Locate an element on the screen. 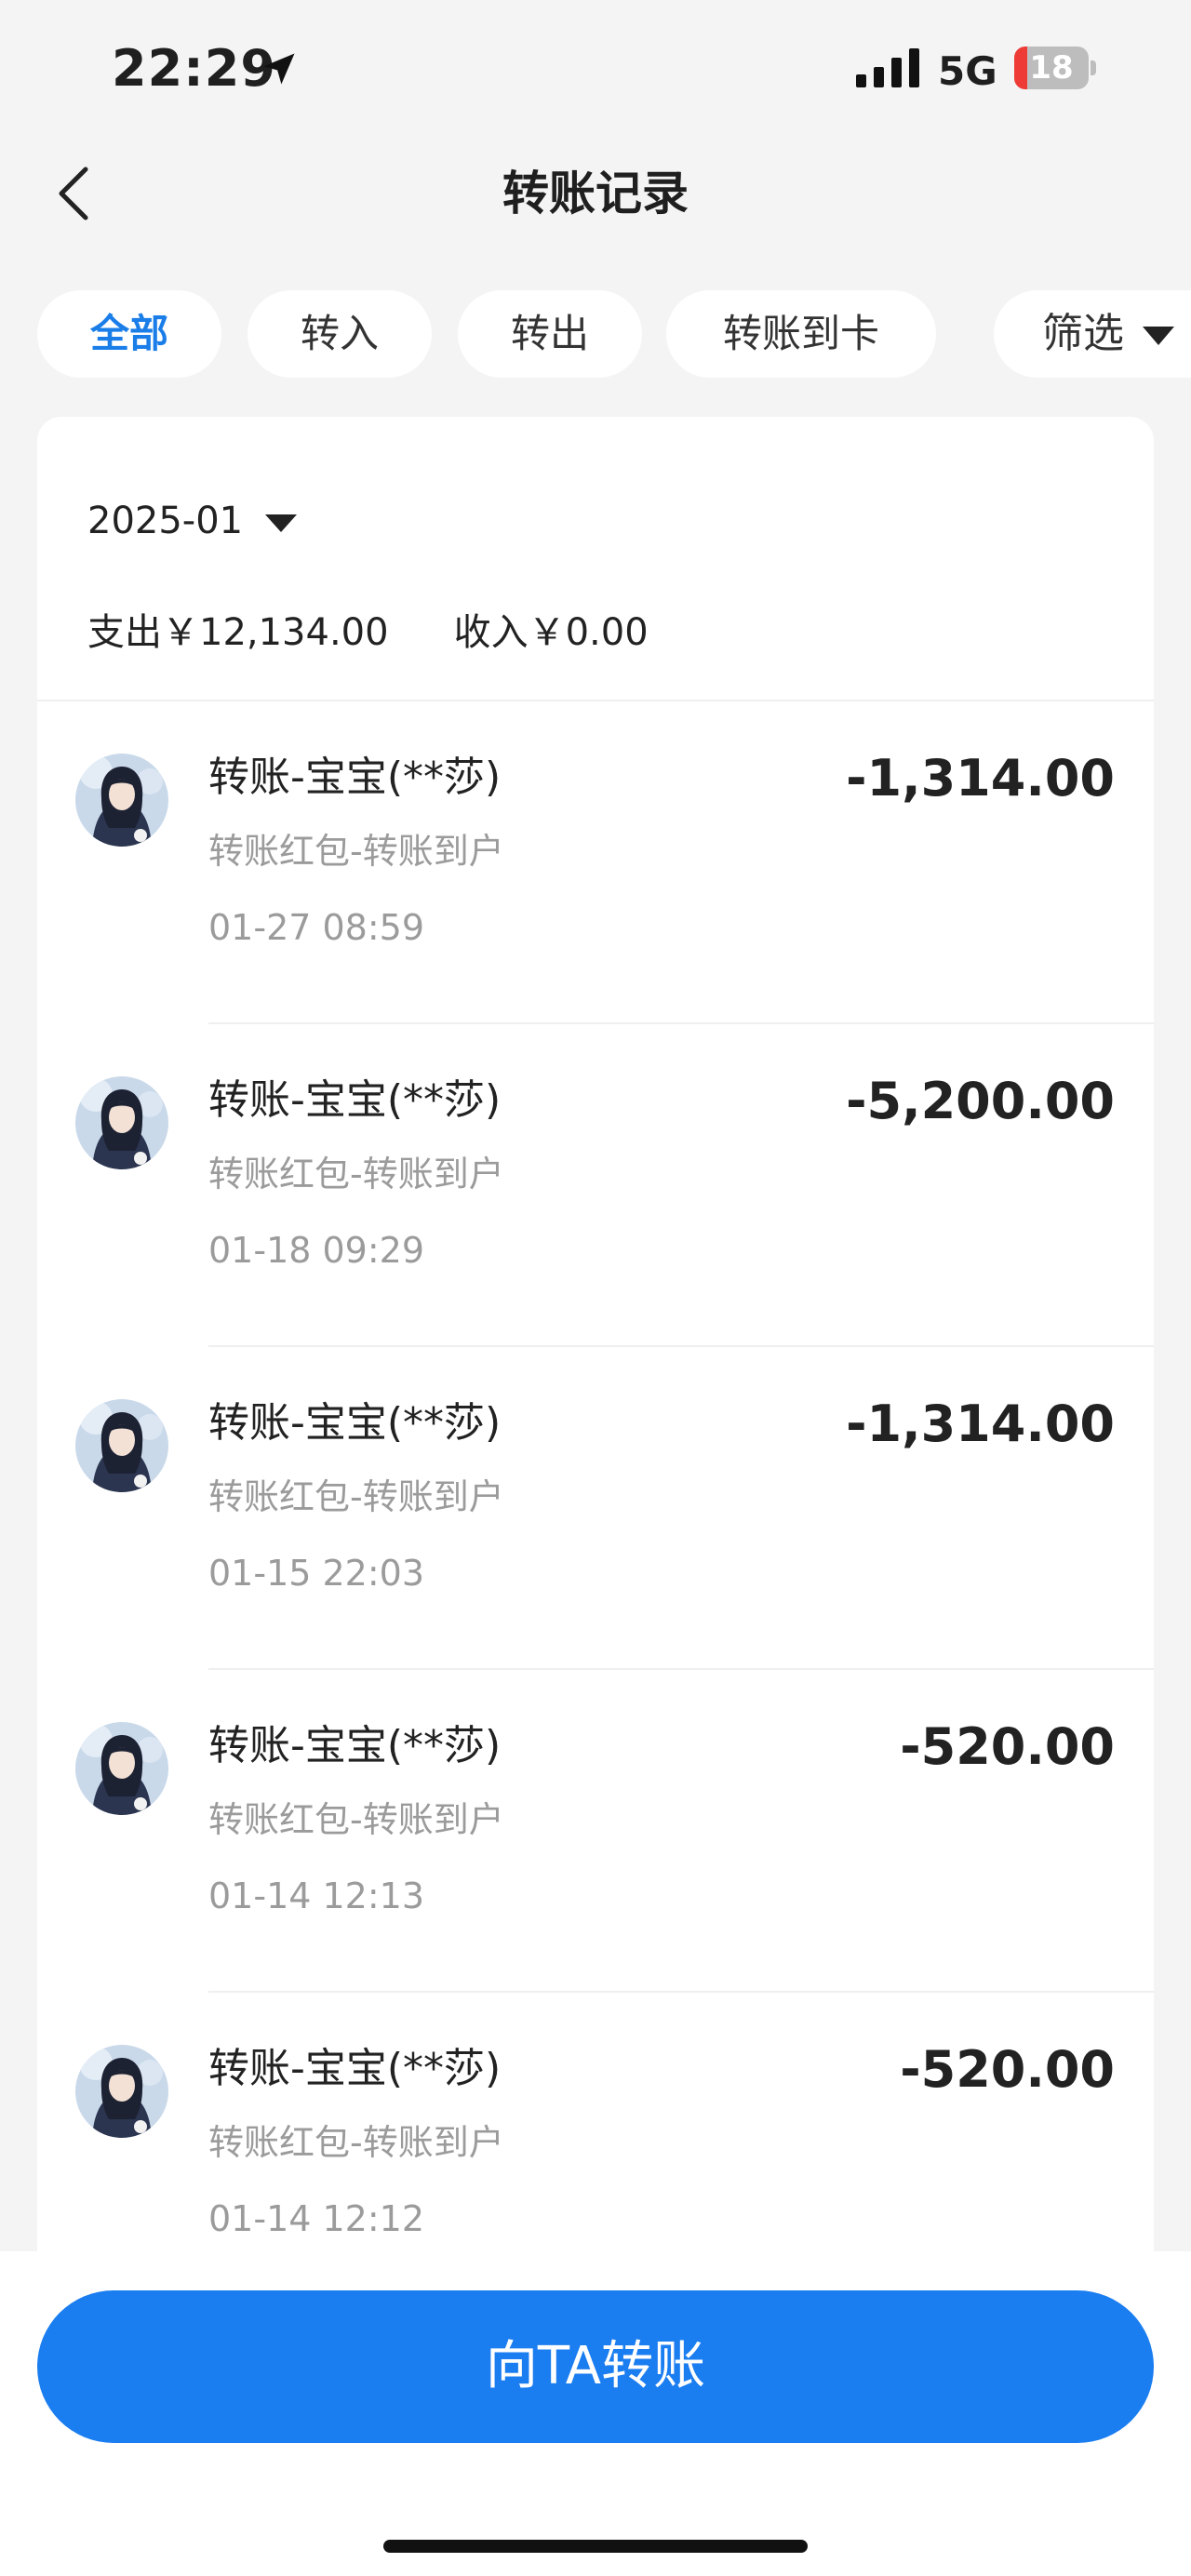 This screenshot has height=2576, width=1191. filter-tabs: 全部 转入 转出 转账到卡 筛选 is located at coordinates (614, 334).